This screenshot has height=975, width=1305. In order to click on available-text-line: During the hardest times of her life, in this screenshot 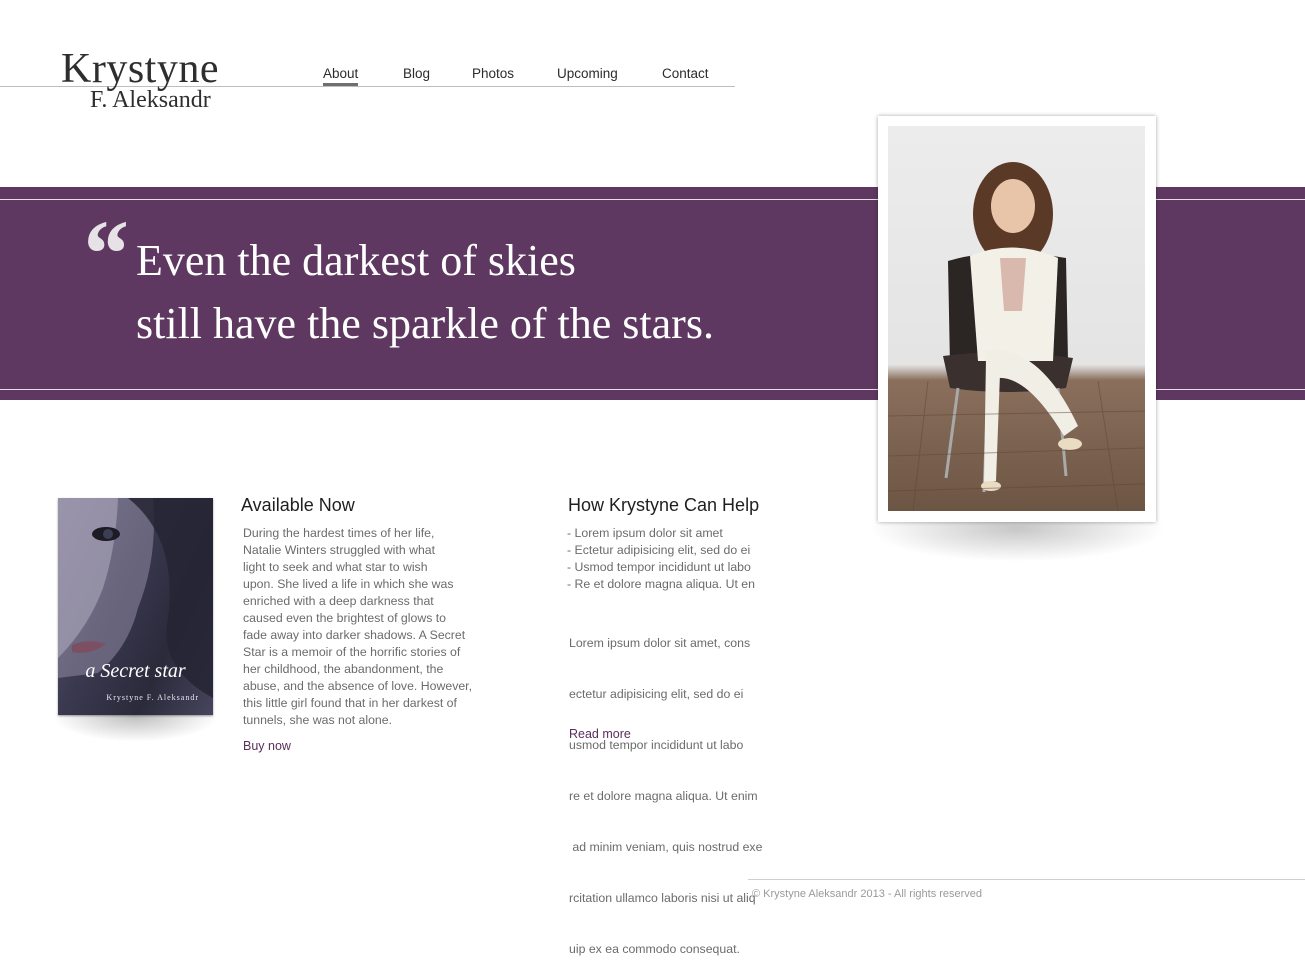, I will do `click(339, 533)`.